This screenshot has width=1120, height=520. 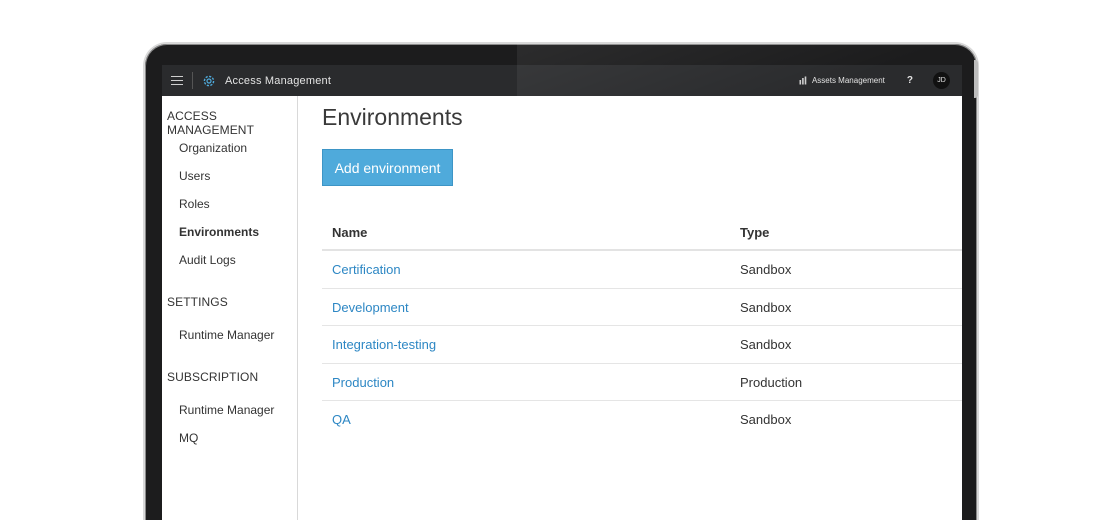 What do you see at coordinates (226, 335) in the screenshot?
I see `sidebar-item-settings-runtime-manager: Runtime Manager` at bounding box center [226, 335].